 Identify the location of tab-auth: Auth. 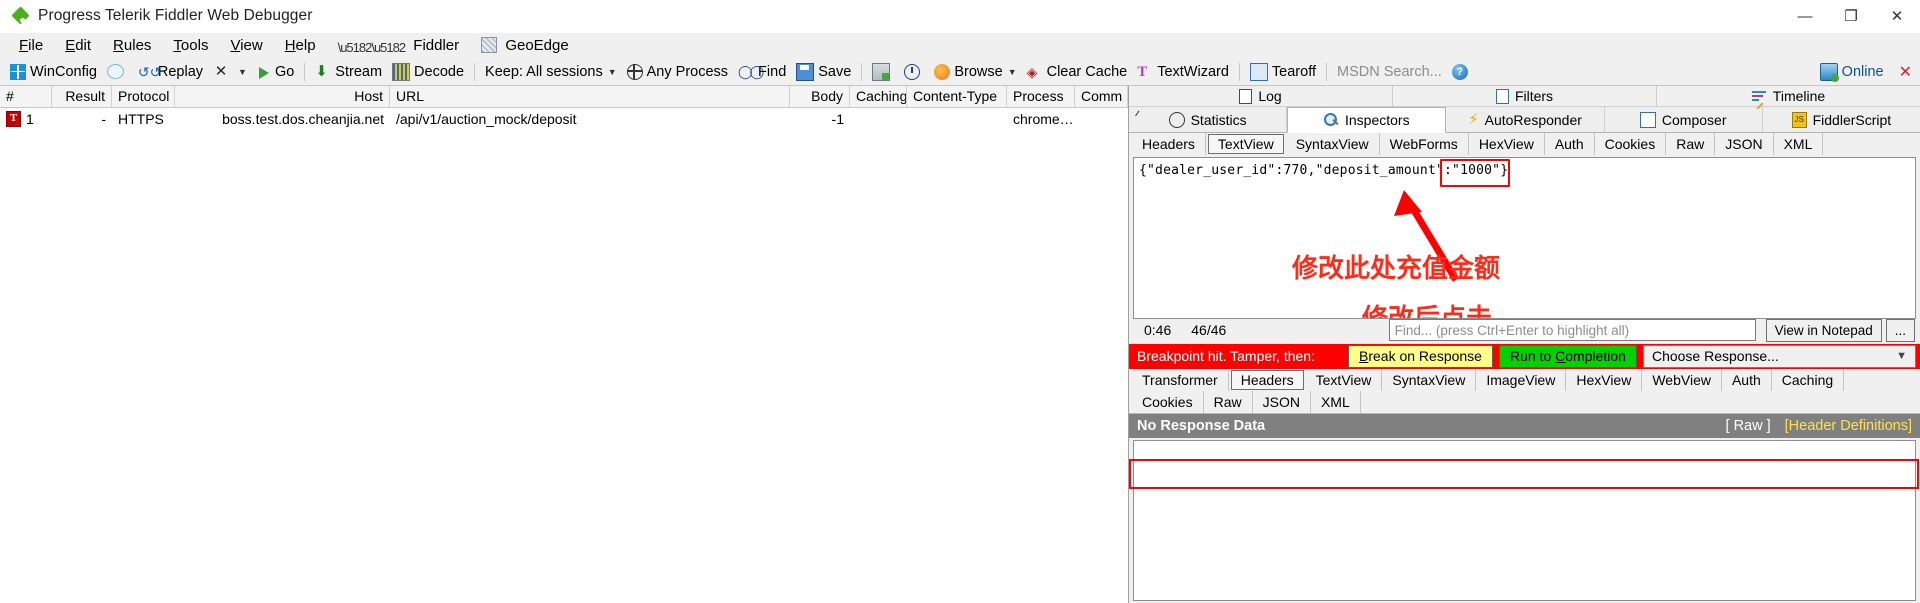
(1570, 144).